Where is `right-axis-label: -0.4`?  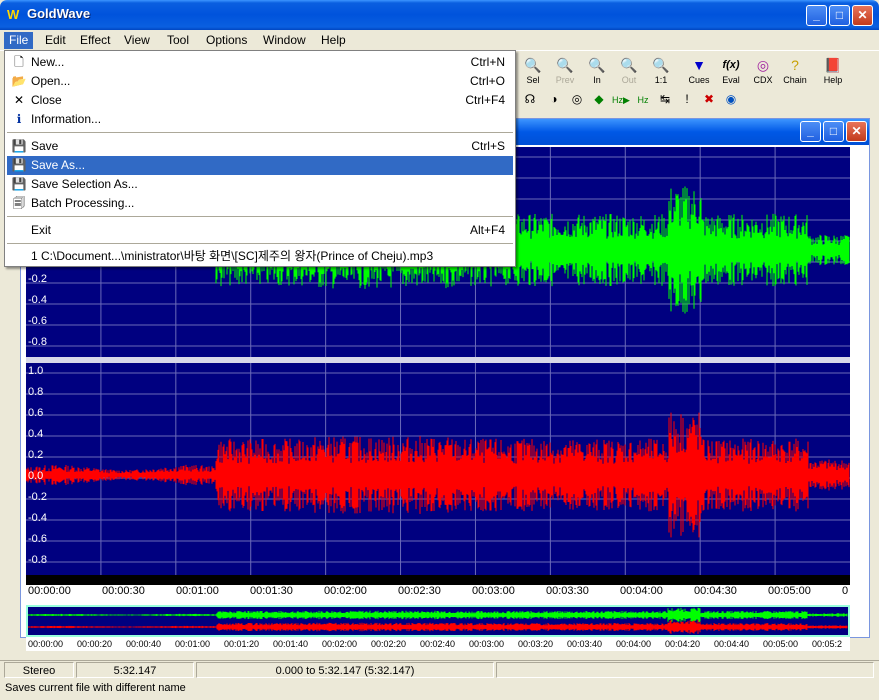
right-axis-label: -0.4 is located at coordinates (37, 518).